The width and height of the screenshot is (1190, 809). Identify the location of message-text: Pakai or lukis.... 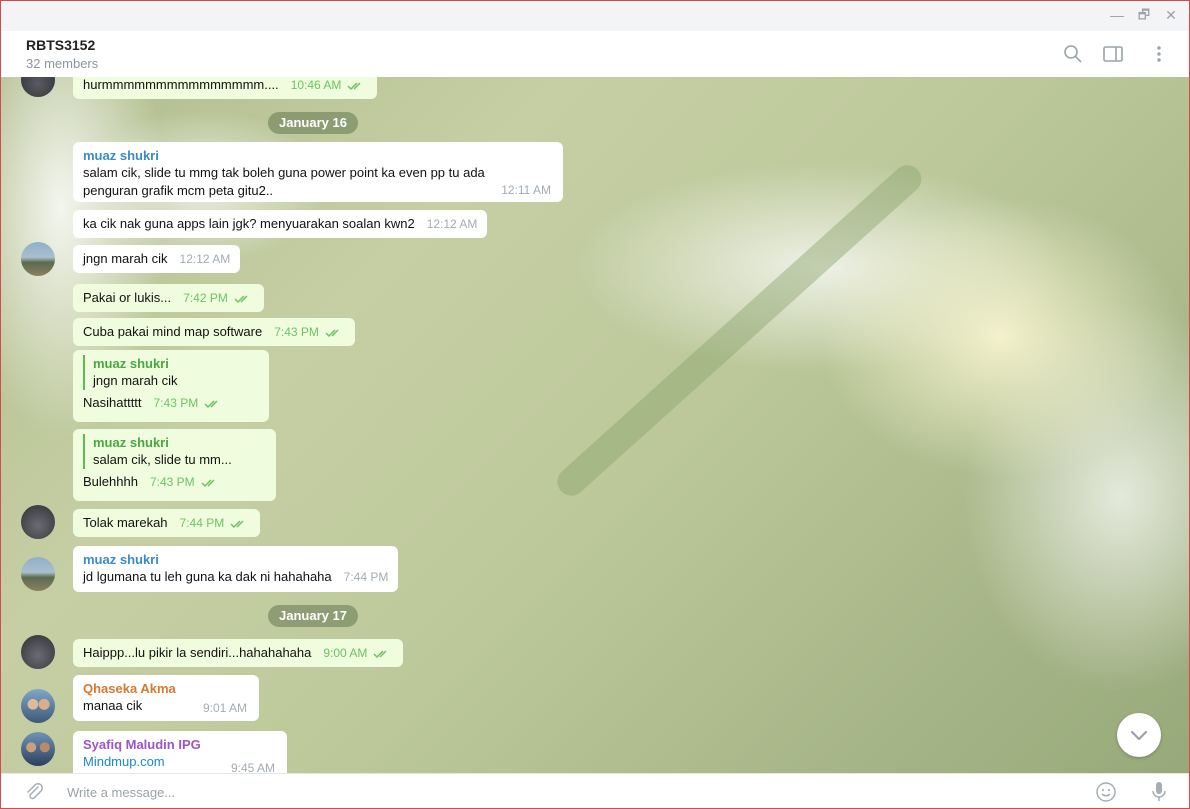
(127, 297).